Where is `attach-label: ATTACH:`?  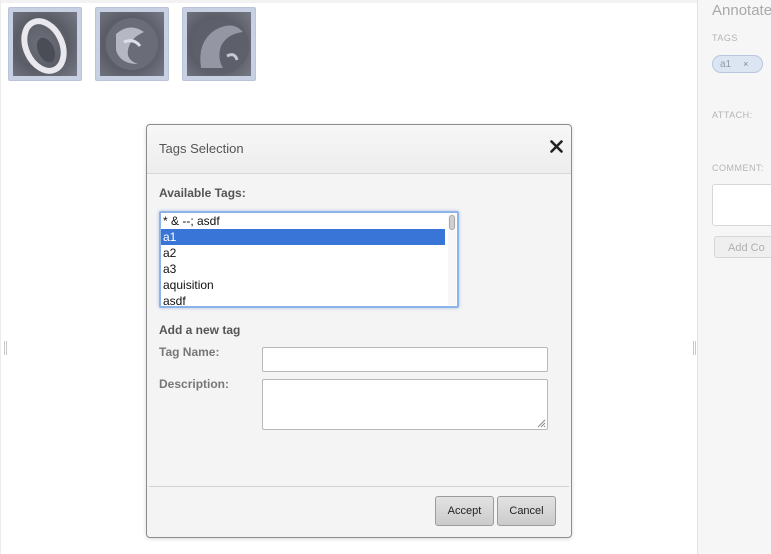
attach-label: ATTACH: is located at coordinates (732, 115).